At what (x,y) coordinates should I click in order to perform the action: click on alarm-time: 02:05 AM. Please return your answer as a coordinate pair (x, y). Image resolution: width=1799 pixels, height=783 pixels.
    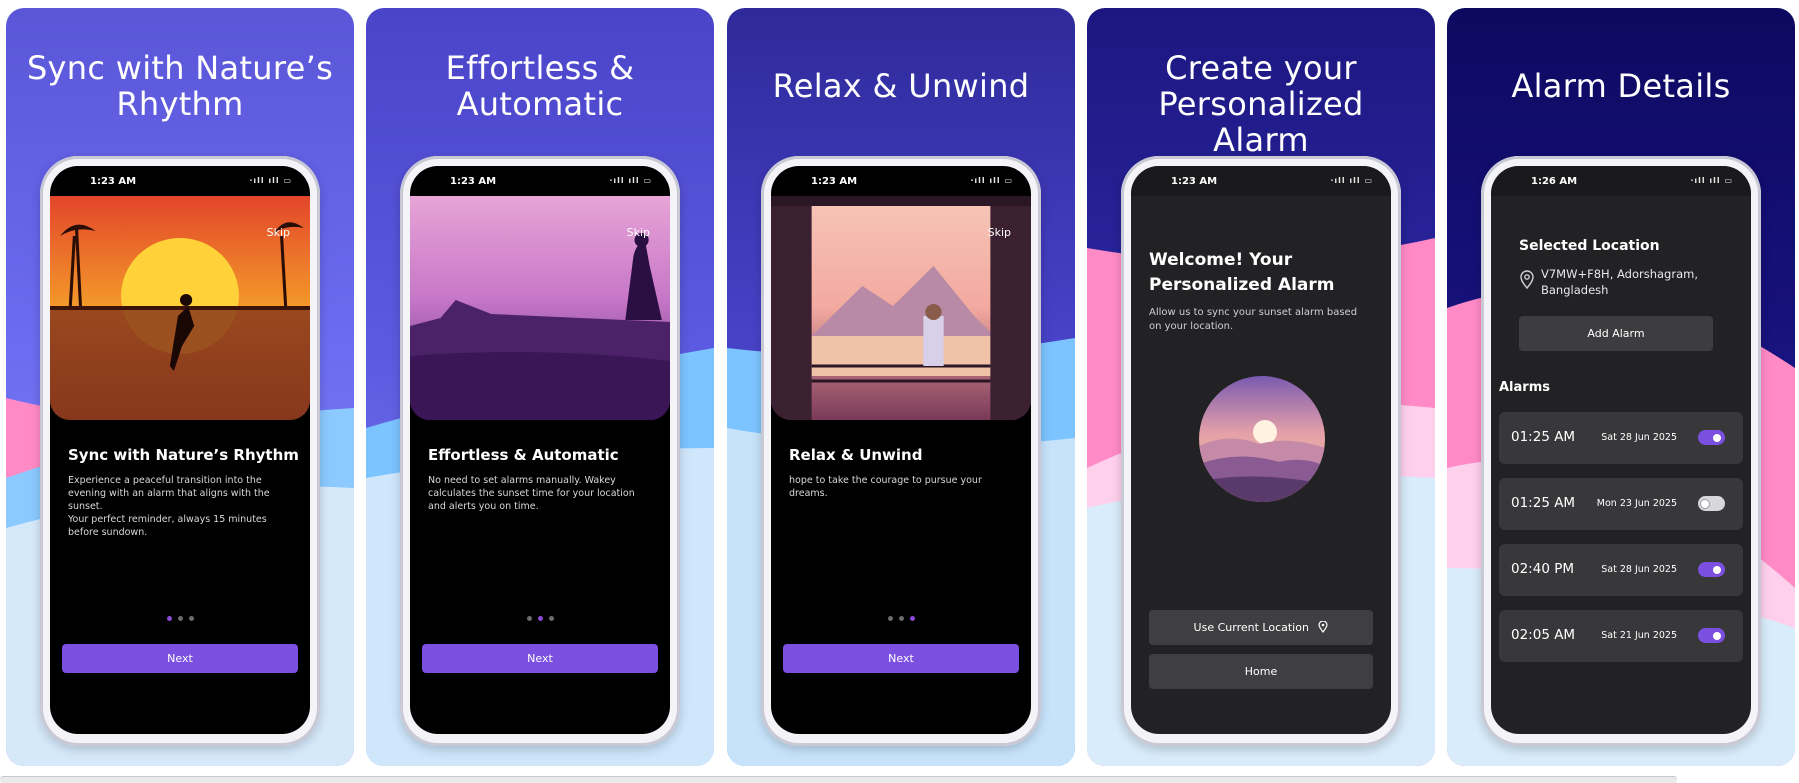
    Looking at the image, I should click on (1543, 635).